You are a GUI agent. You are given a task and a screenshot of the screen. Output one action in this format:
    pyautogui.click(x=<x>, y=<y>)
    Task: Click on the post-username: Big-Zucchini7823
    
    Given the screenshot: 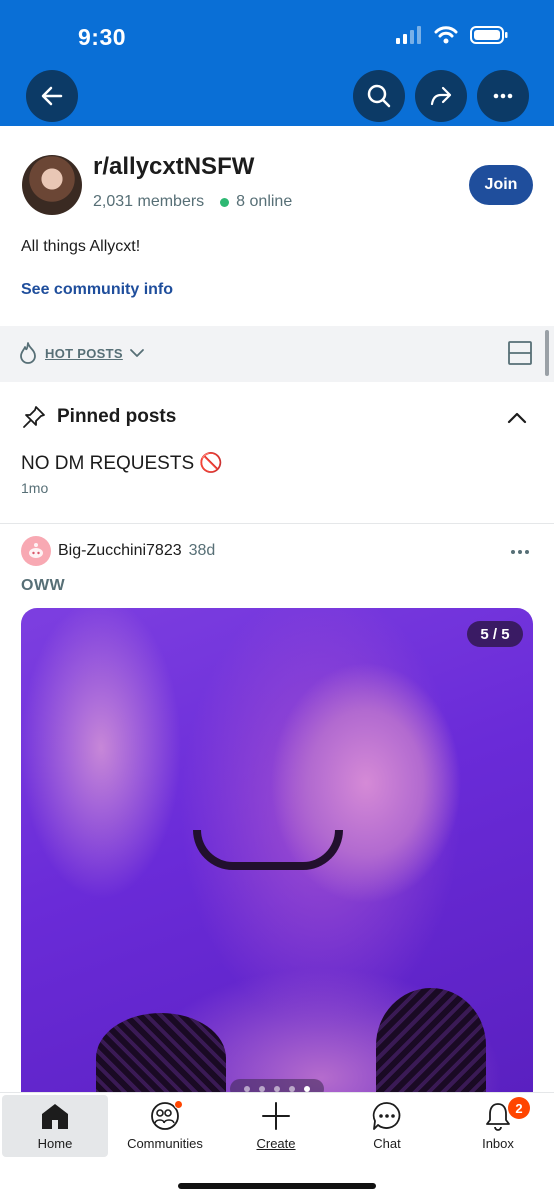 What is the action you would take?
    pyautogui.click(x=120, y=551)
    